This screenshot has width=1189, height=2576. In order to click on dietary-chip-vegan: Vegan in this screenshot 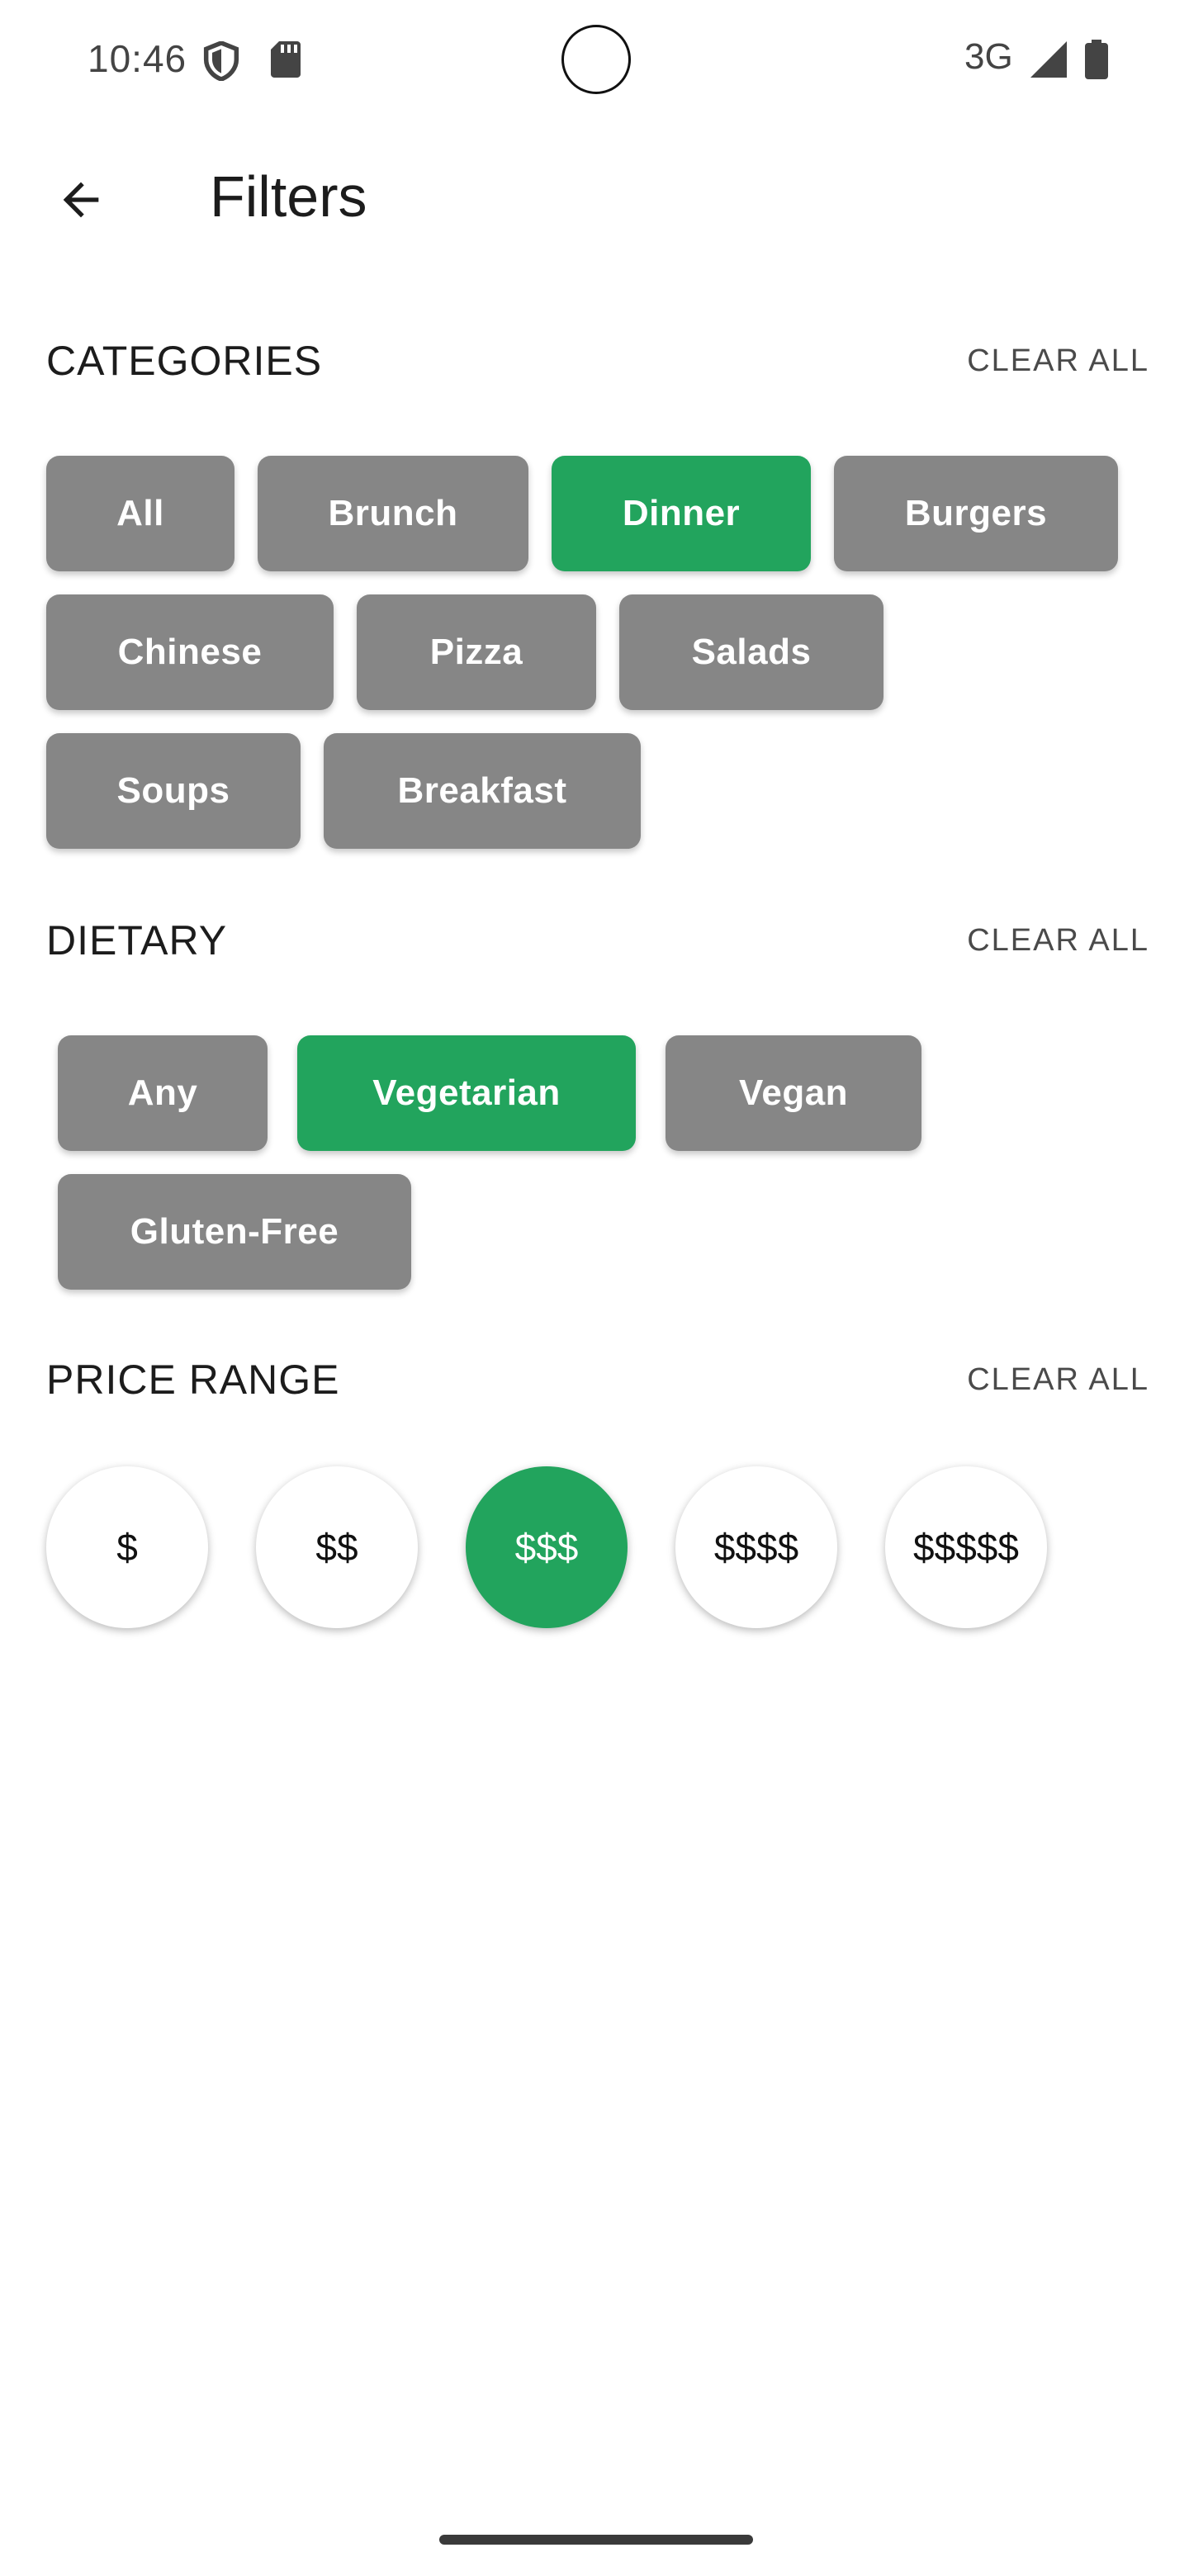, I will do `click(793, 1093)`.